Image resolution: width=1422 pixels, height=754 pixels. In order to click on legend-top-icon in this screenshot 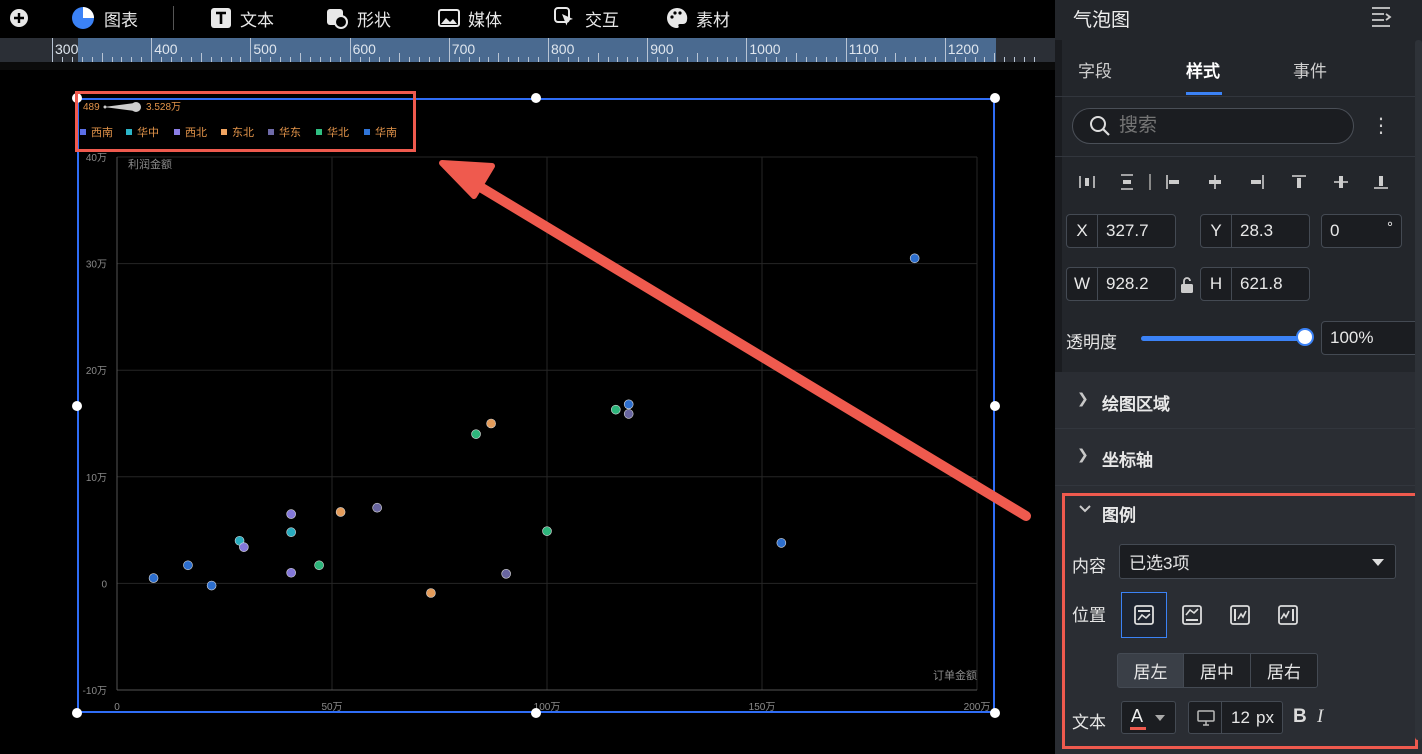, I will do `click(1144, 615)`.